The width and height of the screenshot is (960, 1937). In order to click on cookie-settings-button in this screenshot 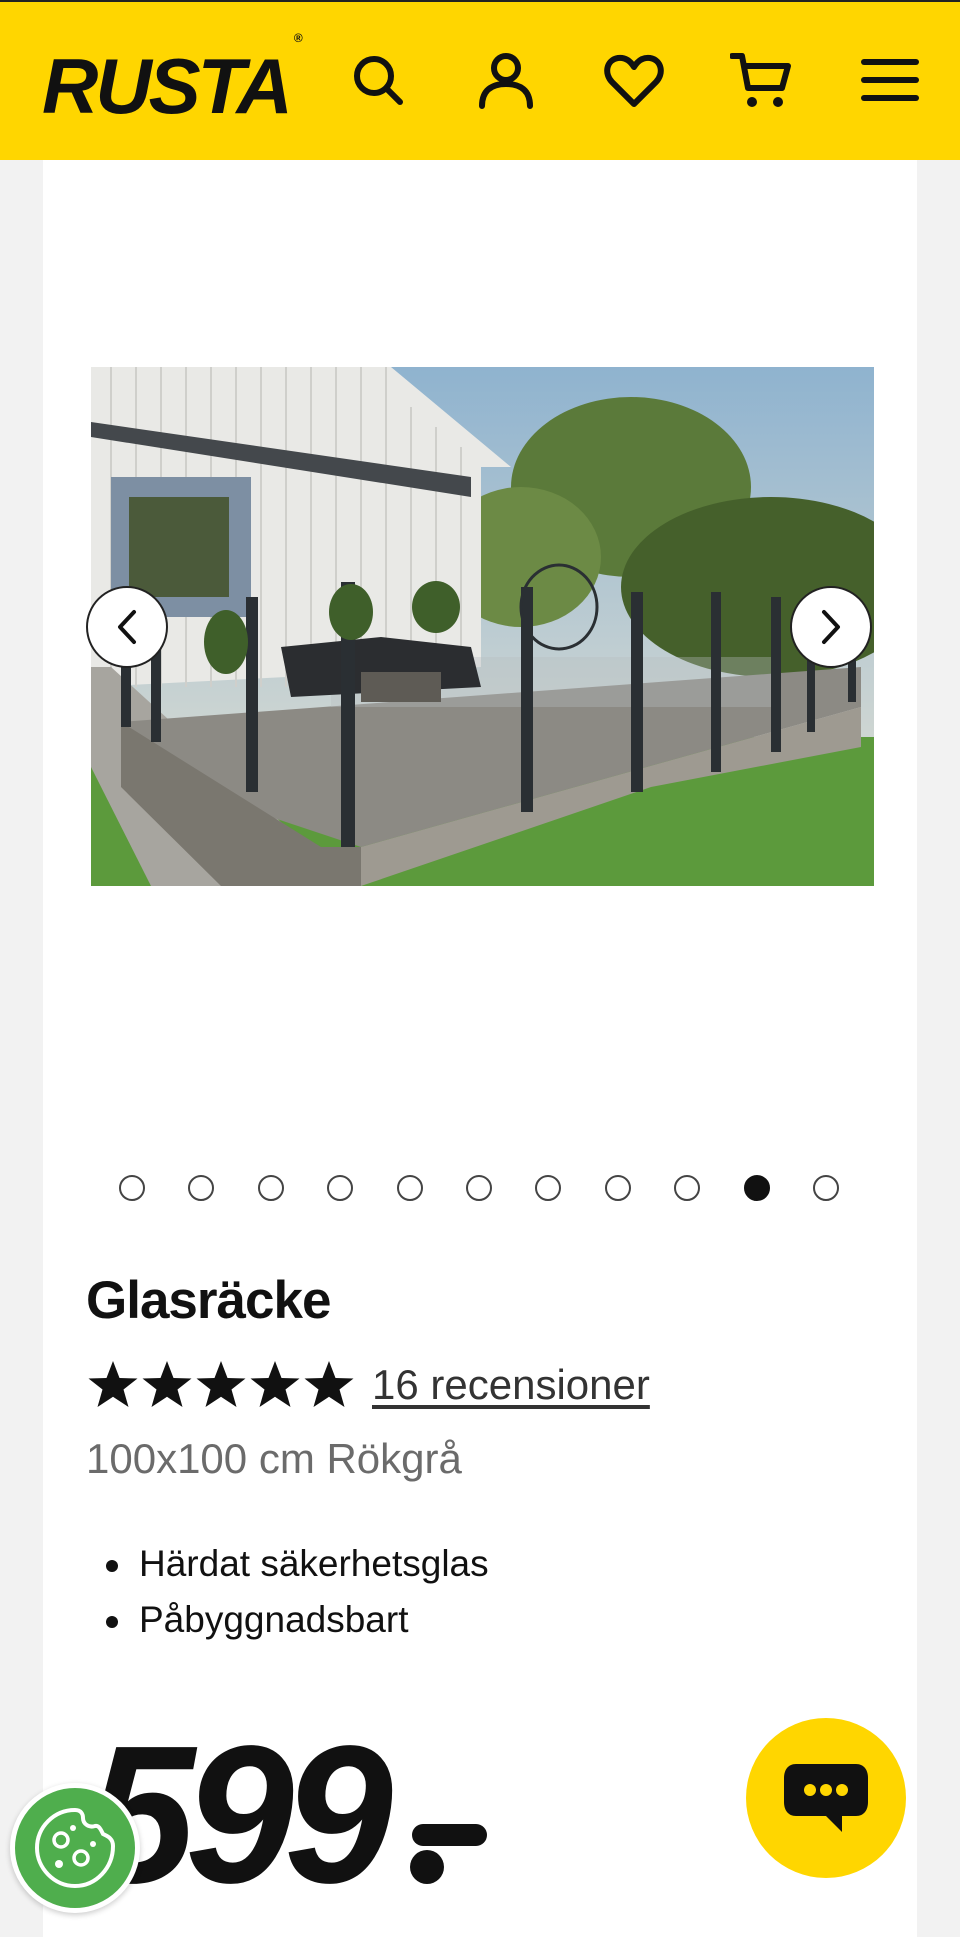, I will do `click(75, 1848)`.